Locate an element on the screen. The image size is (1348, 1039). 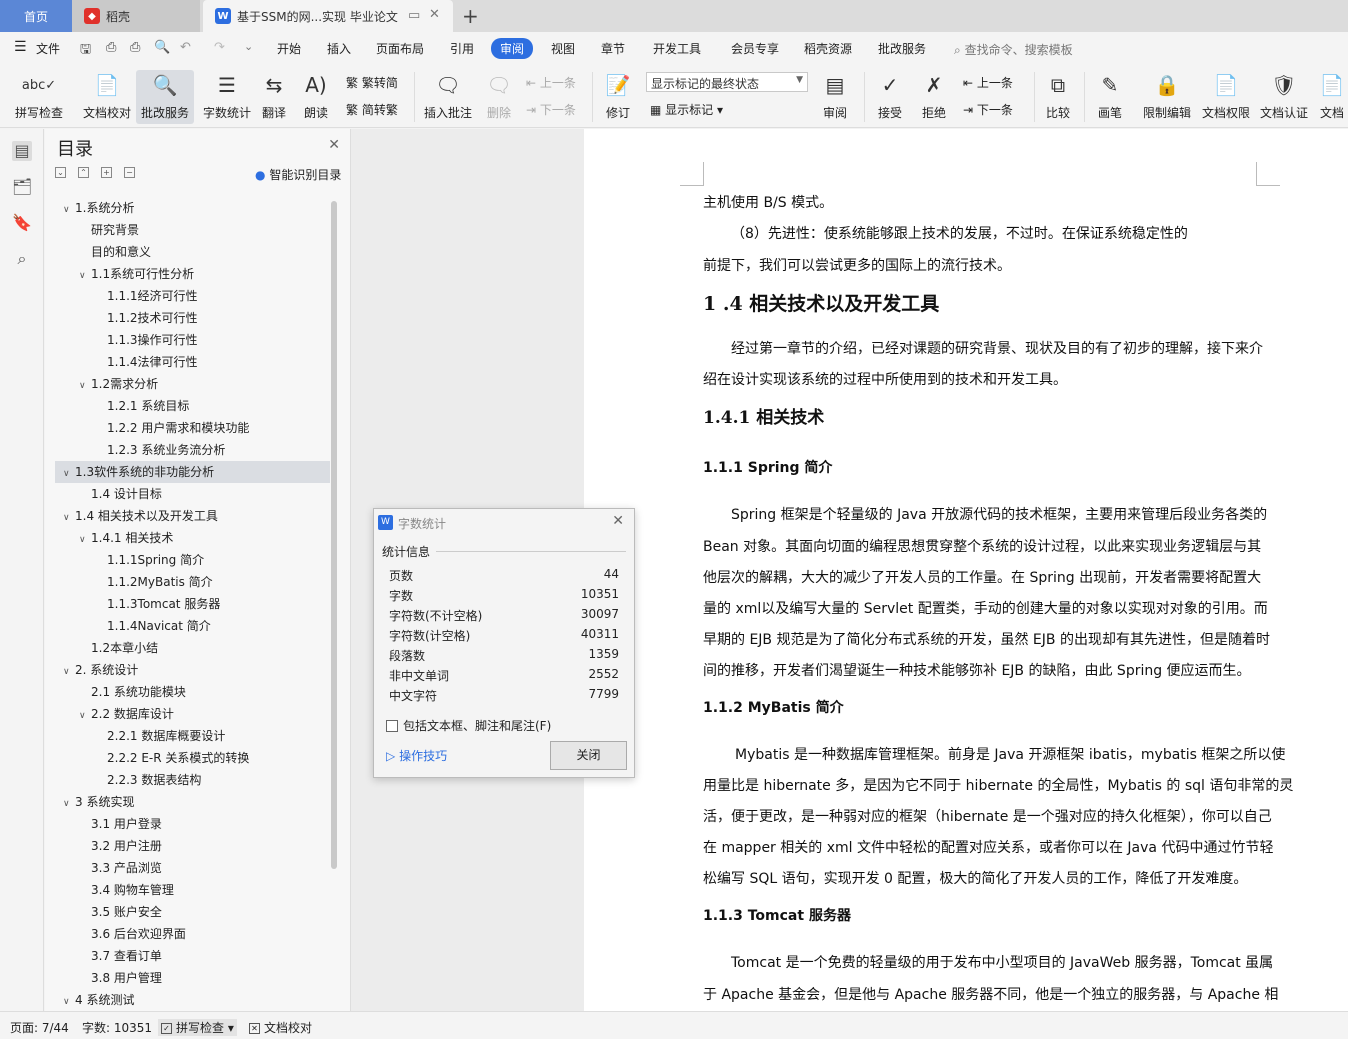
menu-view: 视图 is located at coordinates (563, 48).